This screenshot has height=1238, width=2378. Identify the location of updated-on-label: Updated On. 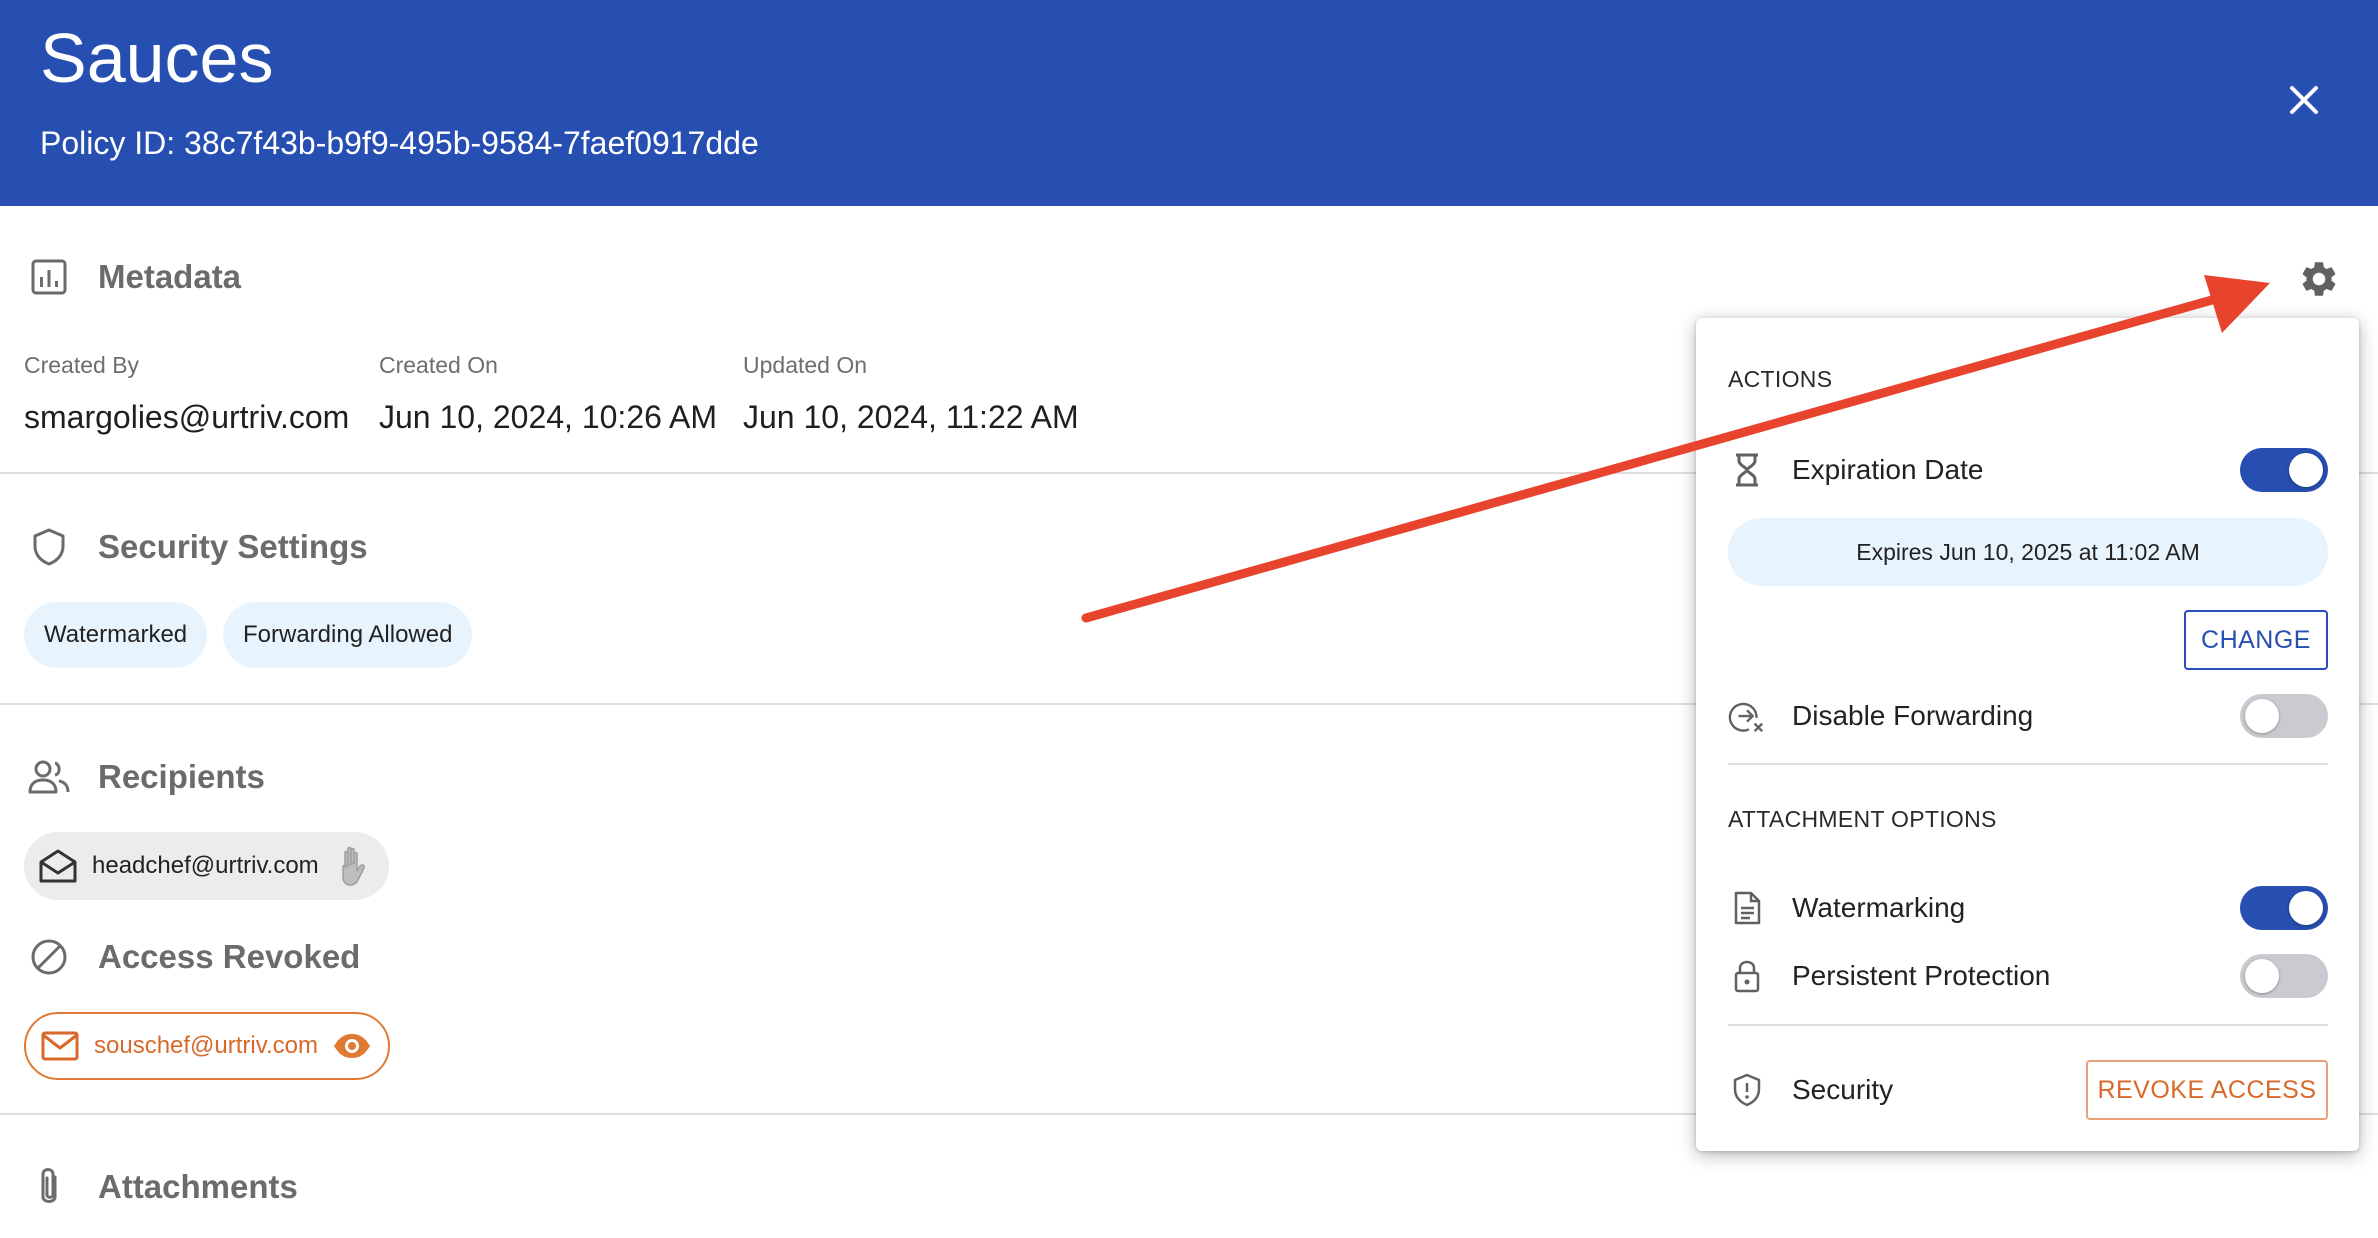
(805, 365).